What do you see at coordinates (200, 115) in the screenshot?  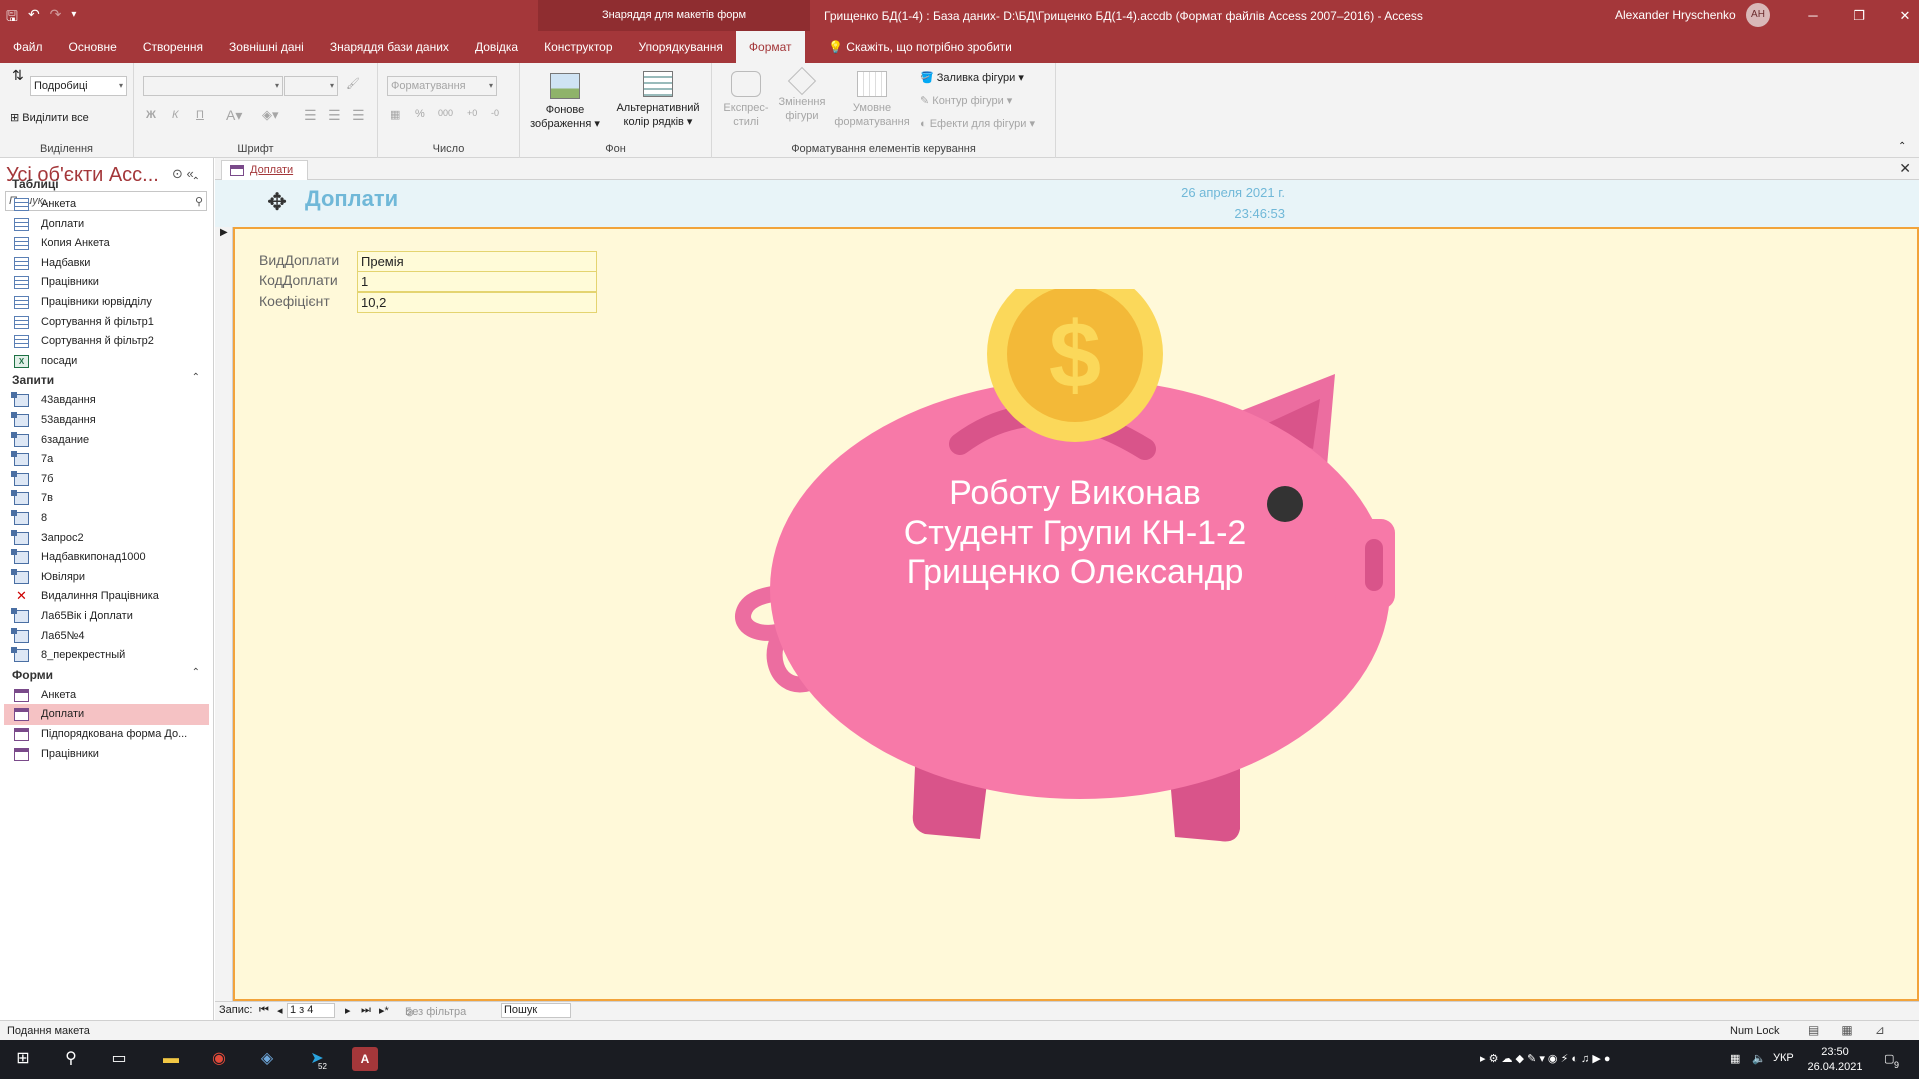 I see `underline-button: П` at bounding box center [200, 115].